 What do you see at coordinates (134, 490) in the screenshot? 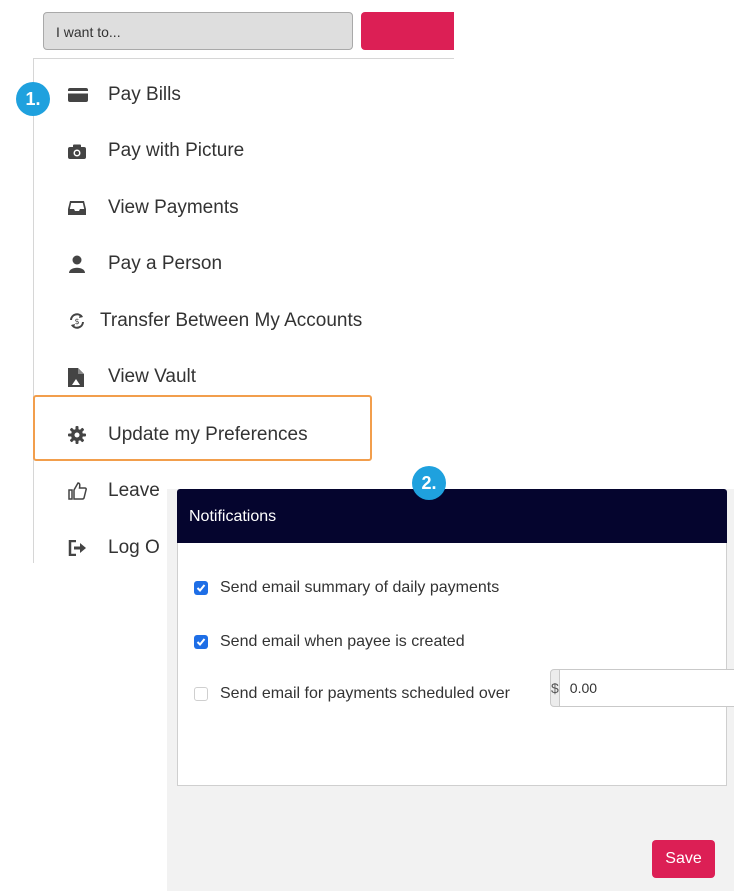
I see `menu-item-label: Leave` at bounding box center [134, 490].